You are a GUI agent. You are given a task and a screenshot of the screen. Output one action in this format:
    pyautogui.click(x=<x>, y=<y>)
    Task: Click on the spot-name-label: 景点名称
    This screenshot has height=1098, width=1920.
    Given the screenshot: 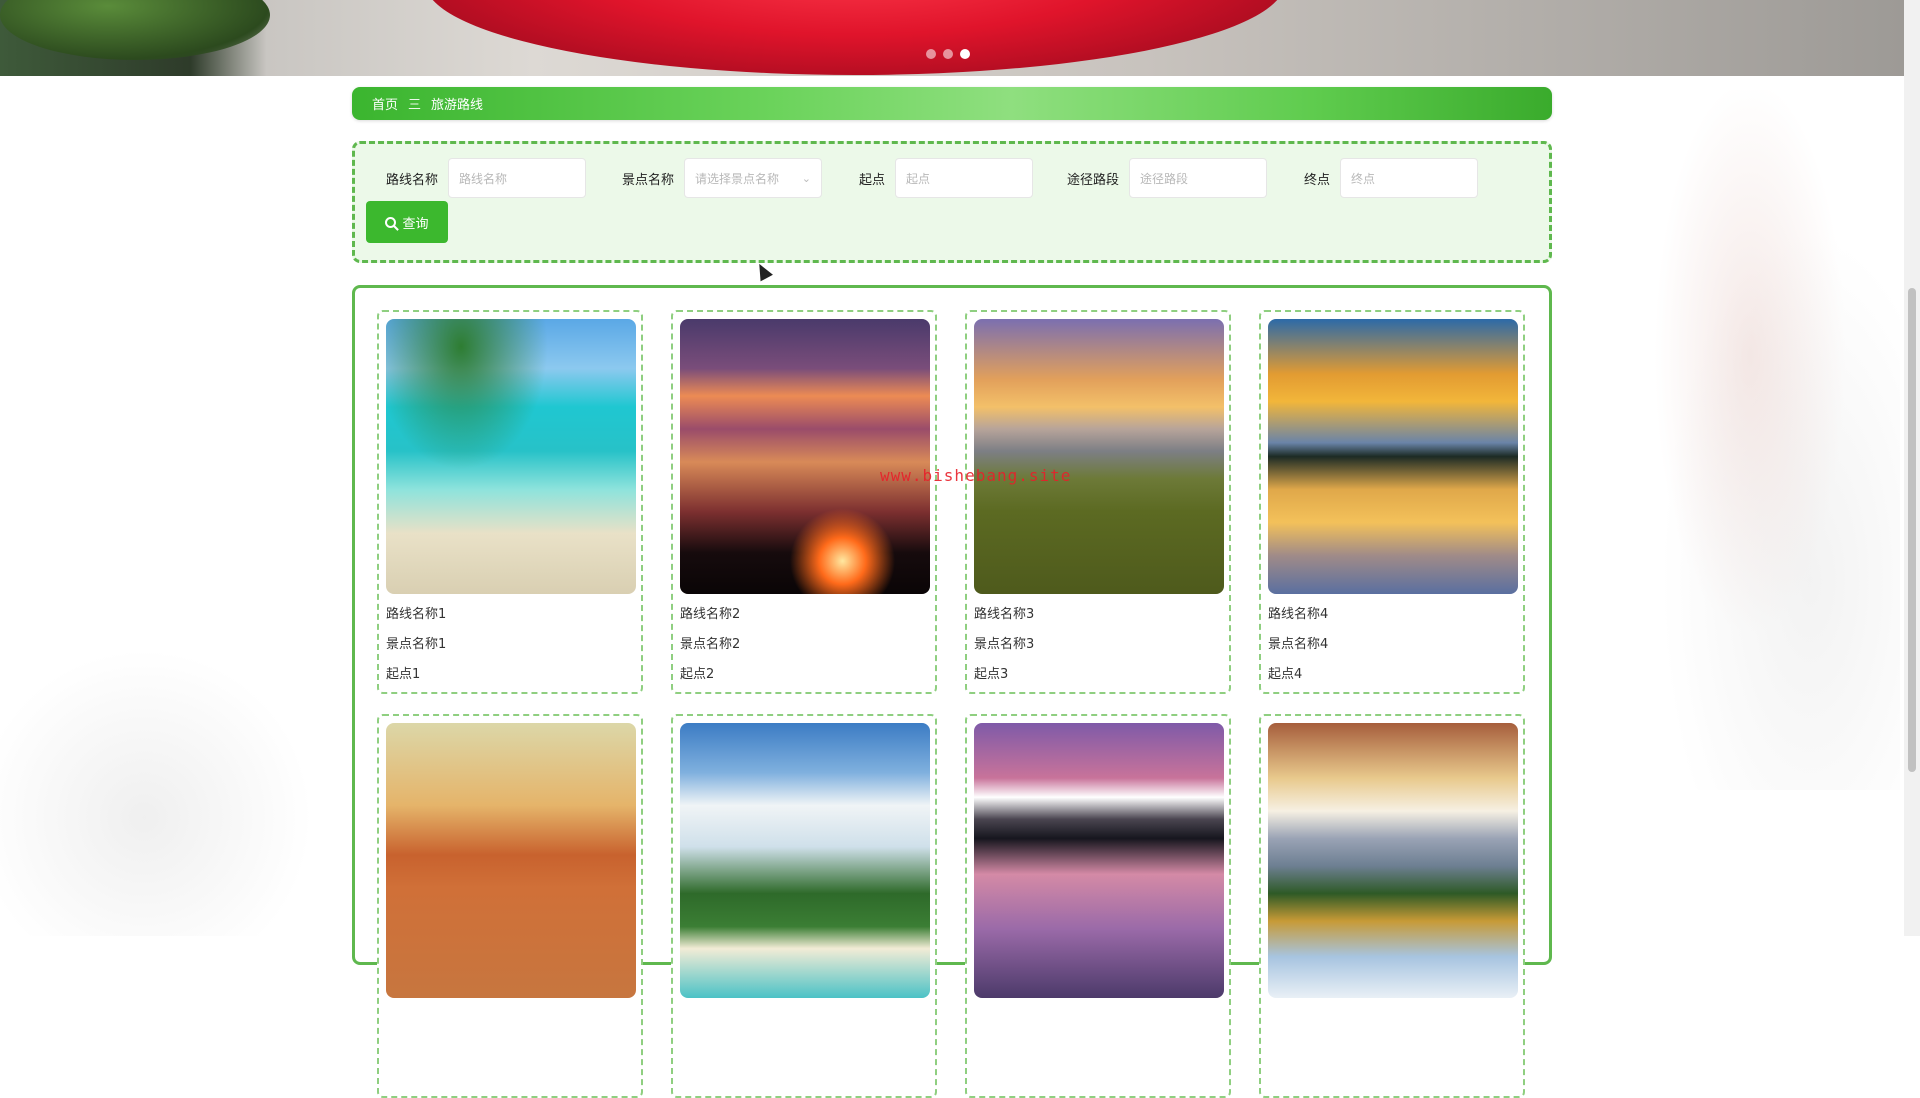 What is the action you would take?
    pyautogui.click(x=648, y=180)
    